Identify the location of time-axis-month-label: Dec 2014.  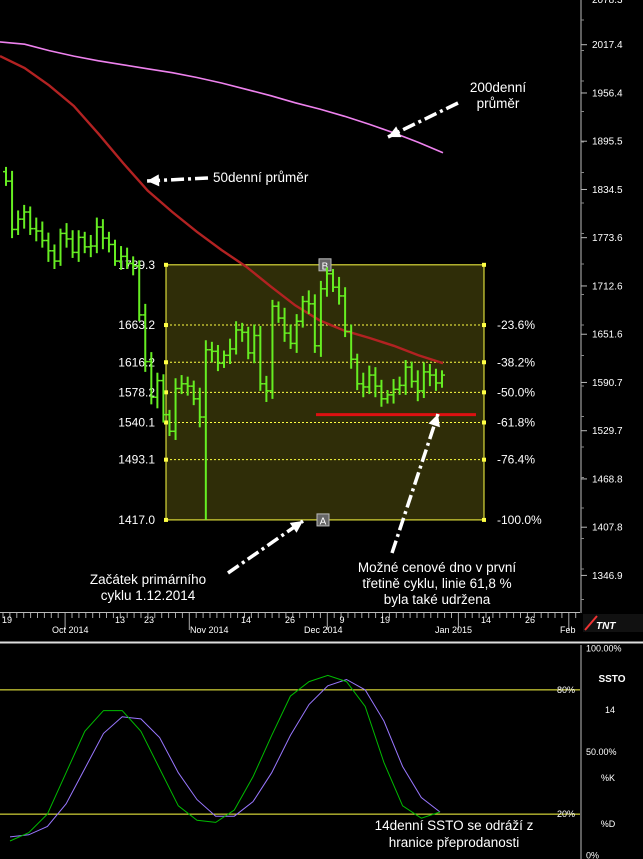
(323, 630).